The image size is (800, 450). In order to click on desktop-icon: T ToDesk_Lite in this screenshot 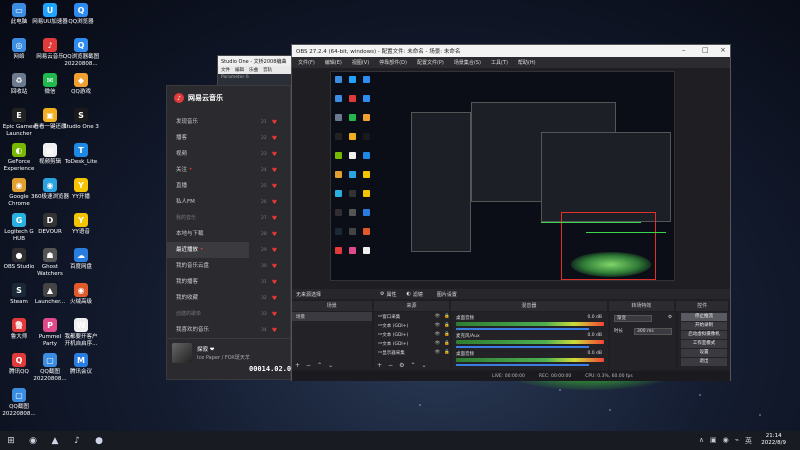, I will do `click(81, 154)`.